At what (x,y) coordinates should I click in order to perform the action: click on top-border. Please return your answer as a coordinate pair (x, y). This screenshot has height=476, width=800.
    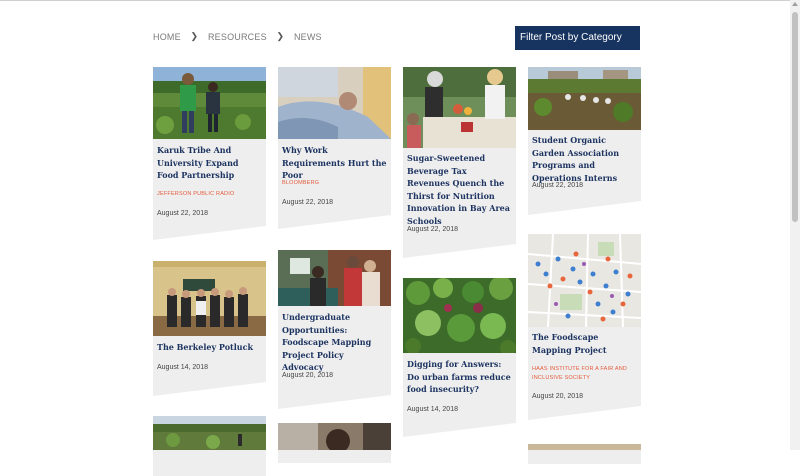
    Looking at the image, I should click on (400, 0).